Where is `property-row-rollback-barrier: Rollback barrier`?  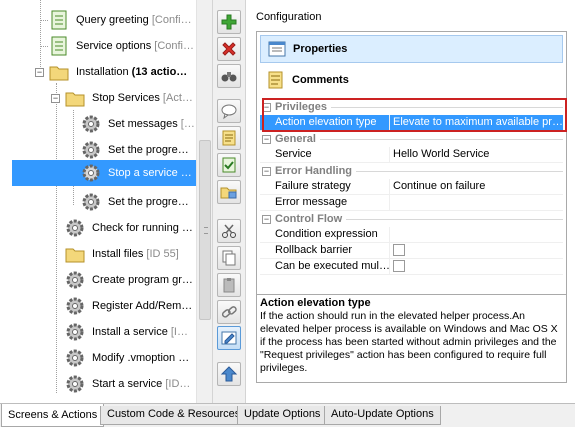 property-row-rollback-barrier: Rollback barrier is located at coordinates (411, 251).